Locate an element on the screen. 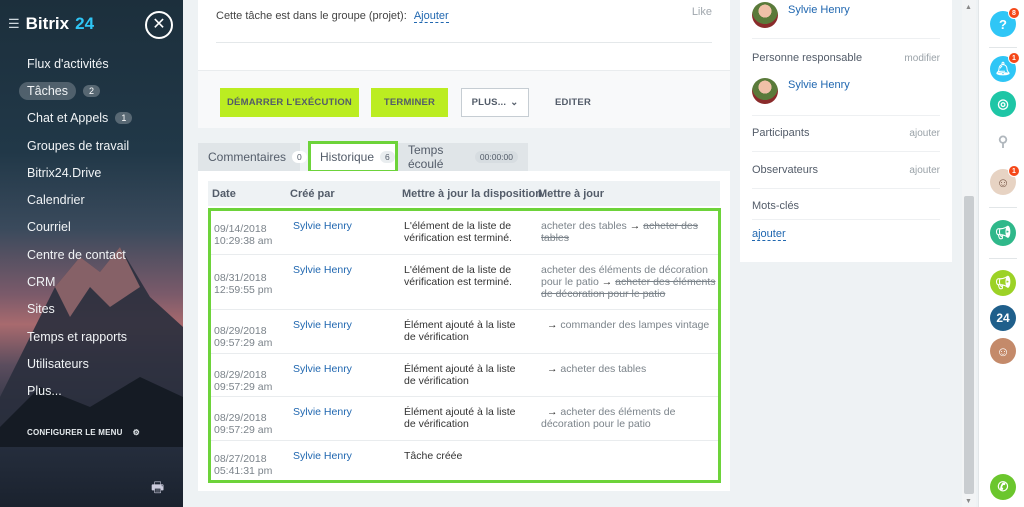 The width and height of the screenshot is (1024, 507). tab-label: Temps écoulé is located at coordinates (426, 157).